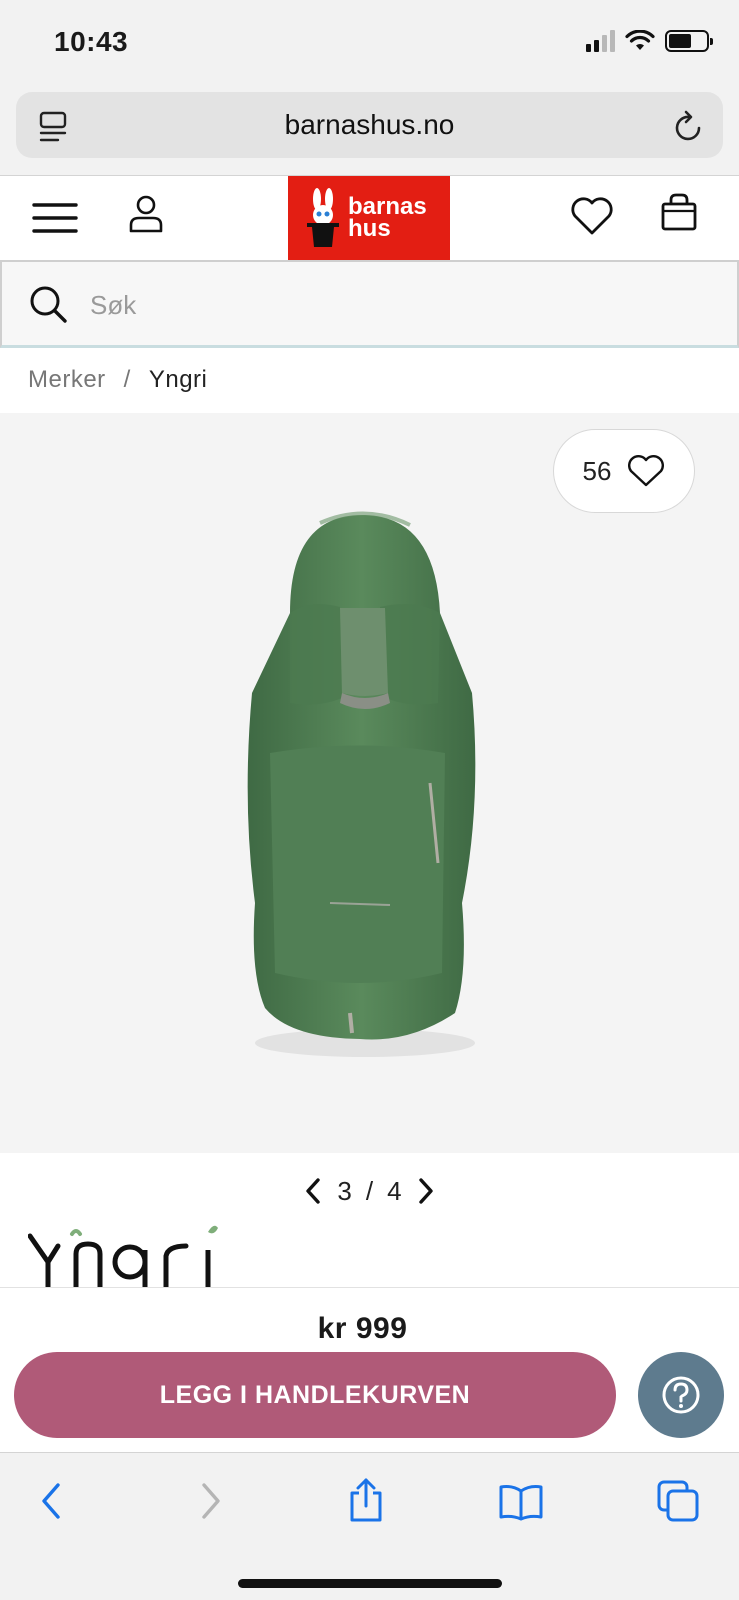 This screenshot has width=739, height=1600. I want to click on site-header: barnas hus, so click(369, 218).